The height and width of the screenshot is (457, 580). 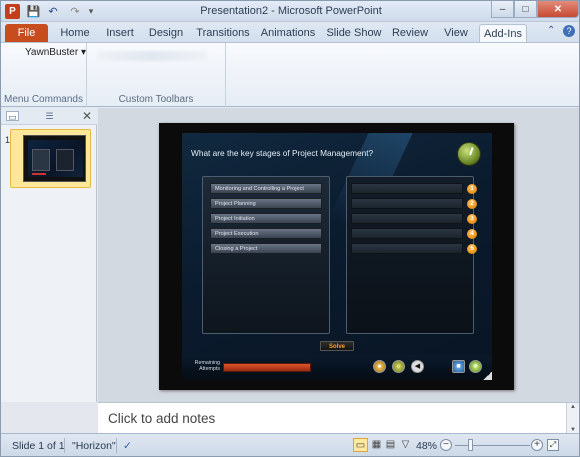 What do you see at coordinates (161, 418) in the screenshot?
I see `notes-placeholder: Click to add notes` at bounding box center [161, 418].